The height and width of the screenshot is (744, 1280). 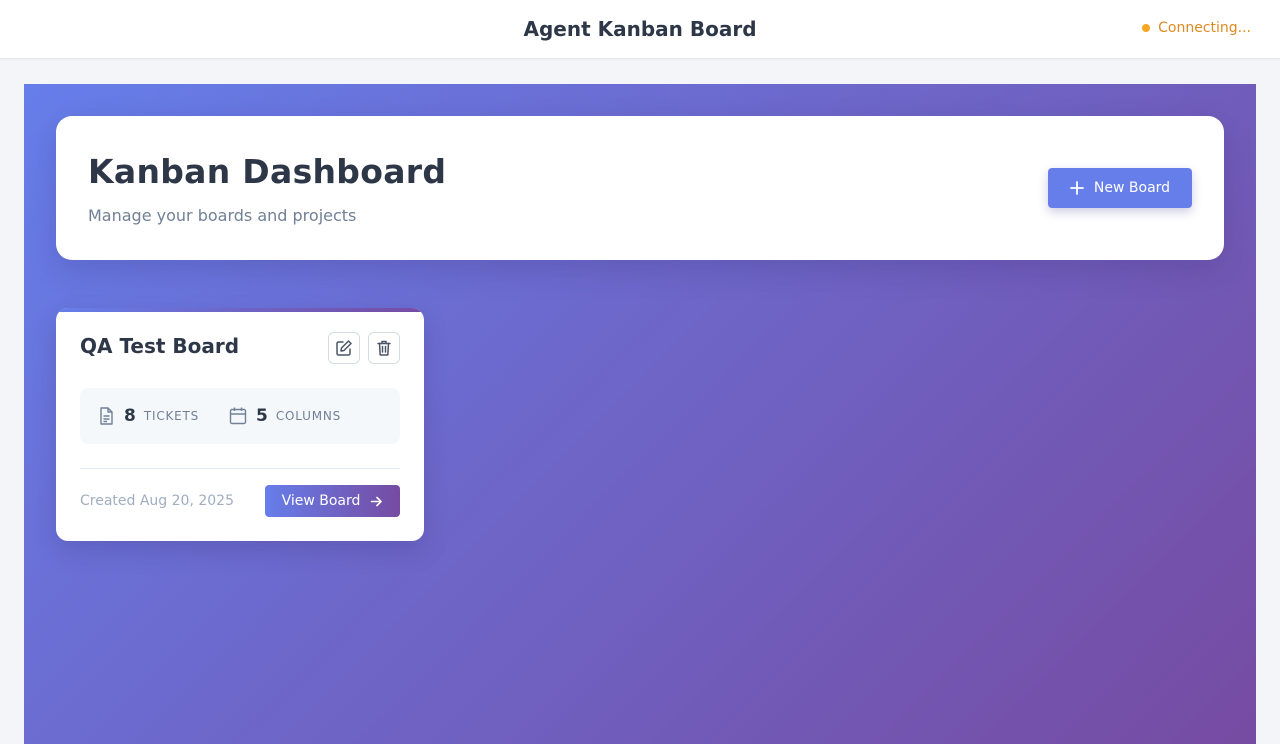 I want to click on trash-icon, so click(x=384, y=348).